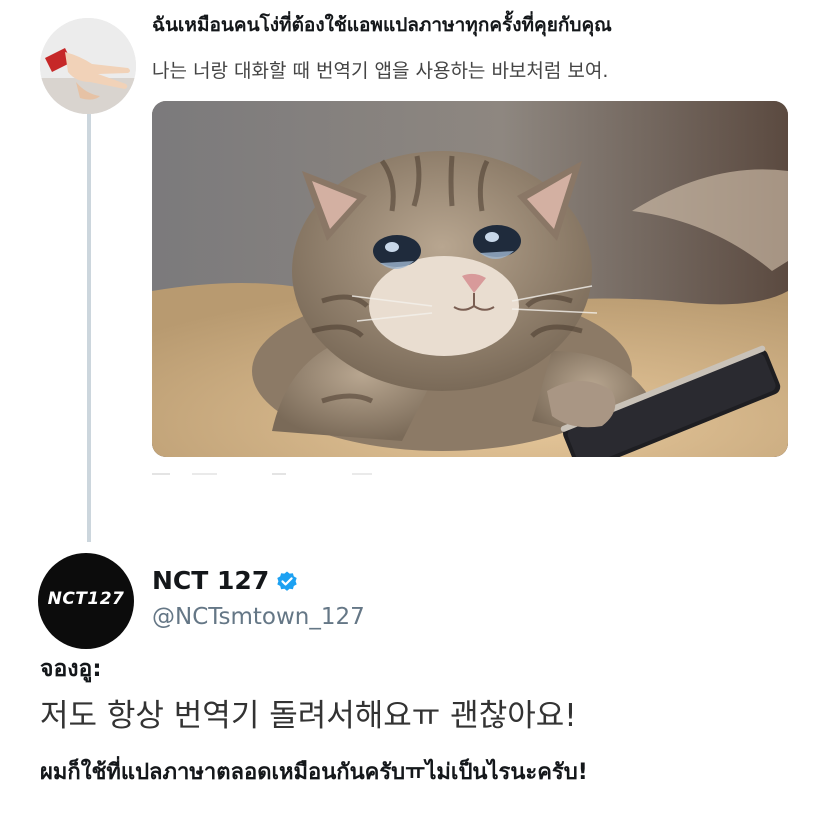 The image size is (828, 828). Describe the element at coordinates (210, 581) in the screenshot. I see `author-display-name: NCT 127` at that location.